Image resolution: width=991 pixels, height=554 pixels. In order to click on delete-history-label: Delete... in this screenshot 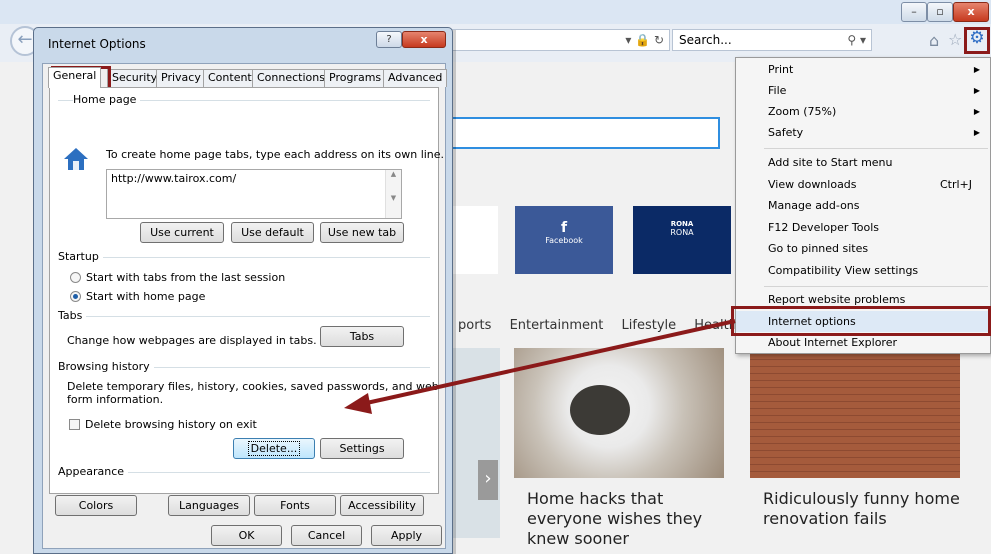, I will do `click(274, 448)`.